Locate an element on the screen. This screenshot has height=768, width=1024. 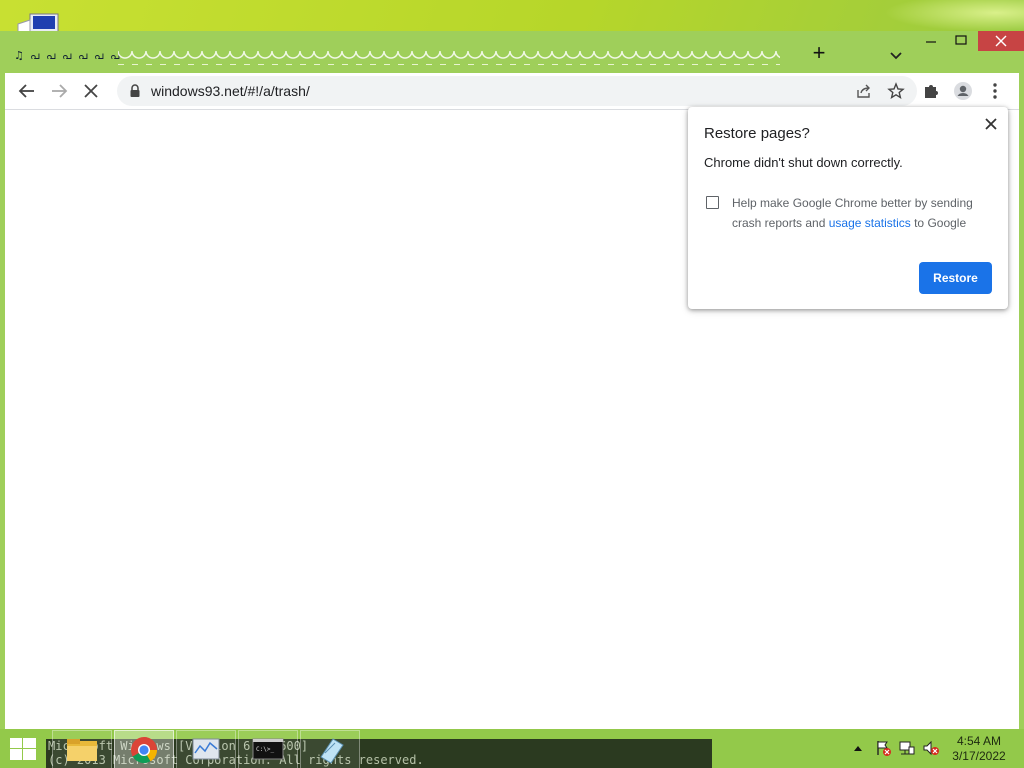
clock-time: 4:54 AM is located at coordinates (979, 741).